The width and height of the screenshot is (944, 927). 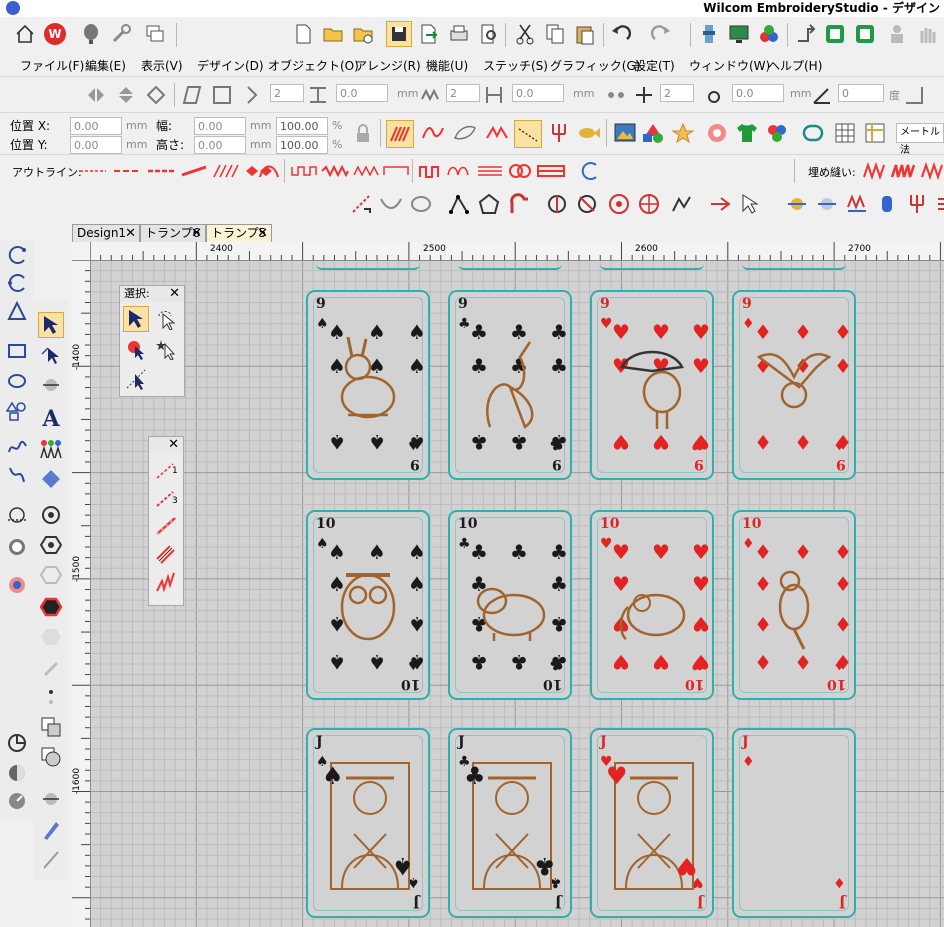 I want to click on leaf-shape-icon, so click(x=465, y=133).